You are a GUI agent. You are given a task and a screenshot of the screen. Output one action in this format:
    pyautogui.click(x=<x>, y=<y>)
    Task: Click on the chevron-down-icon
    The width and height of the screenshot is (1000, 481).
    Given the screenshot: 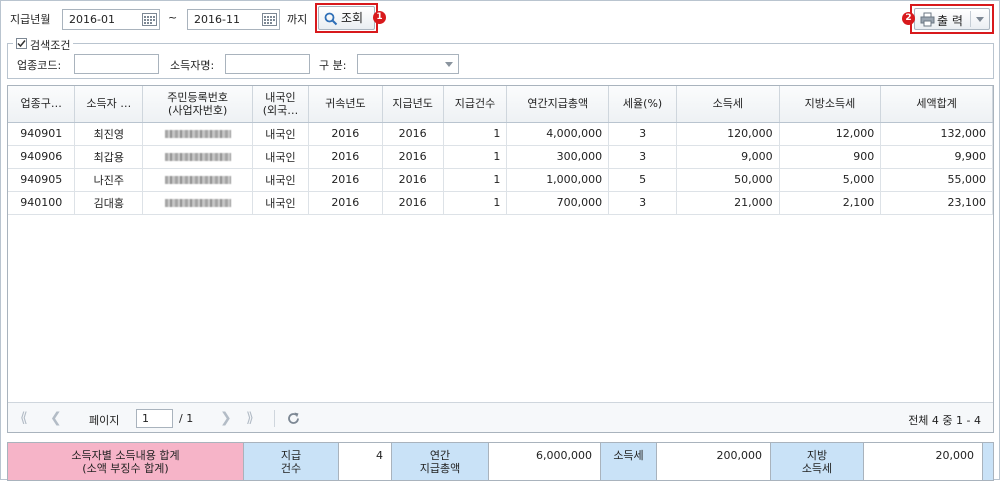 What is the action you would take?
    pyautogui.click(x=449, y=64)
    